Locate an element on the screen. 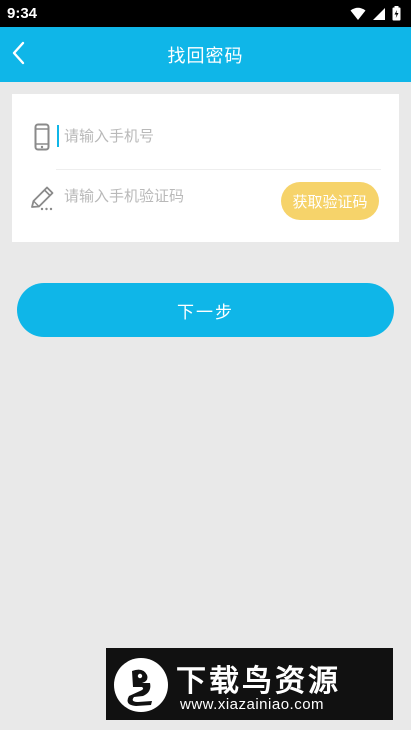 The width and height of the screenshot is (411, 730). page-title: 找回密码 is located at coordinates (205, 56).